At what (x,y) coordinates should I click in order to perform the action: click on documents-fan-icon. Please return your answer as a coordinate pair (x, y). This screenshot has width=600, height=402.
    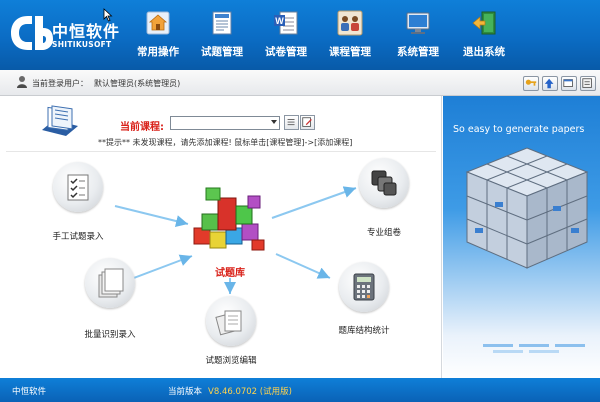
    Looking at the image, I should click on (228, 323).